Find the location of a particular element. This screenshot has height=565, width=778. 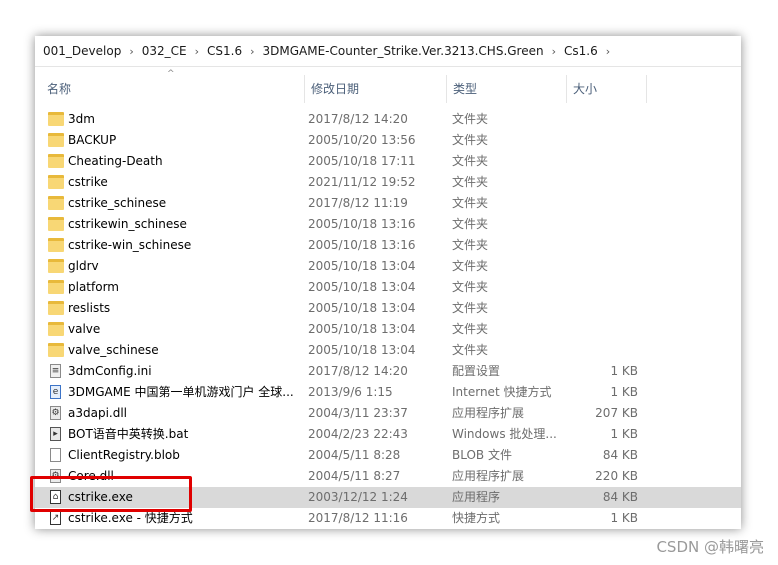

file-type: BLOB 文件 is located at coordinates (482, 455).